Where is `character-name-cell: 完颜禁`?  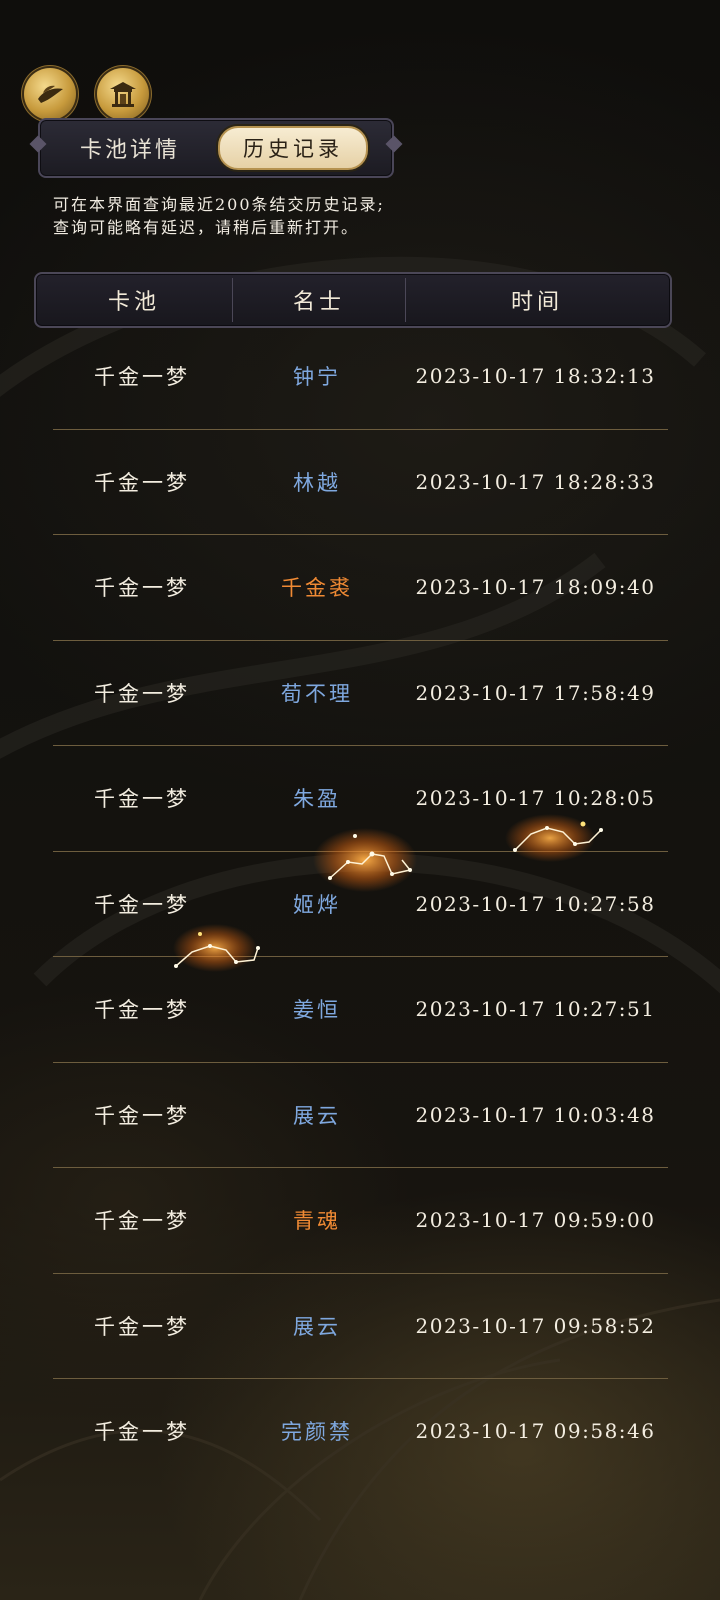
character-name-cell: 完颜禁 is located at coordinates (317, 1432).